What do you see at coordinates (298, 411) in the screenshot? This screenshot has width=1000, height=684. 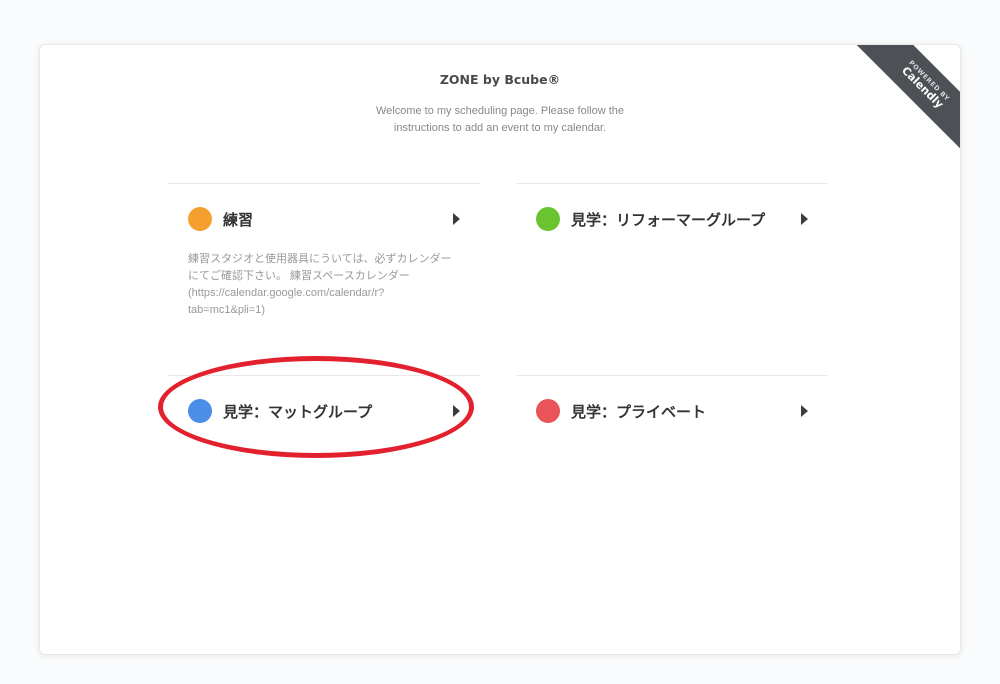 I see `event-name: 見学：マットグループ` at bounding box center [298, 411].